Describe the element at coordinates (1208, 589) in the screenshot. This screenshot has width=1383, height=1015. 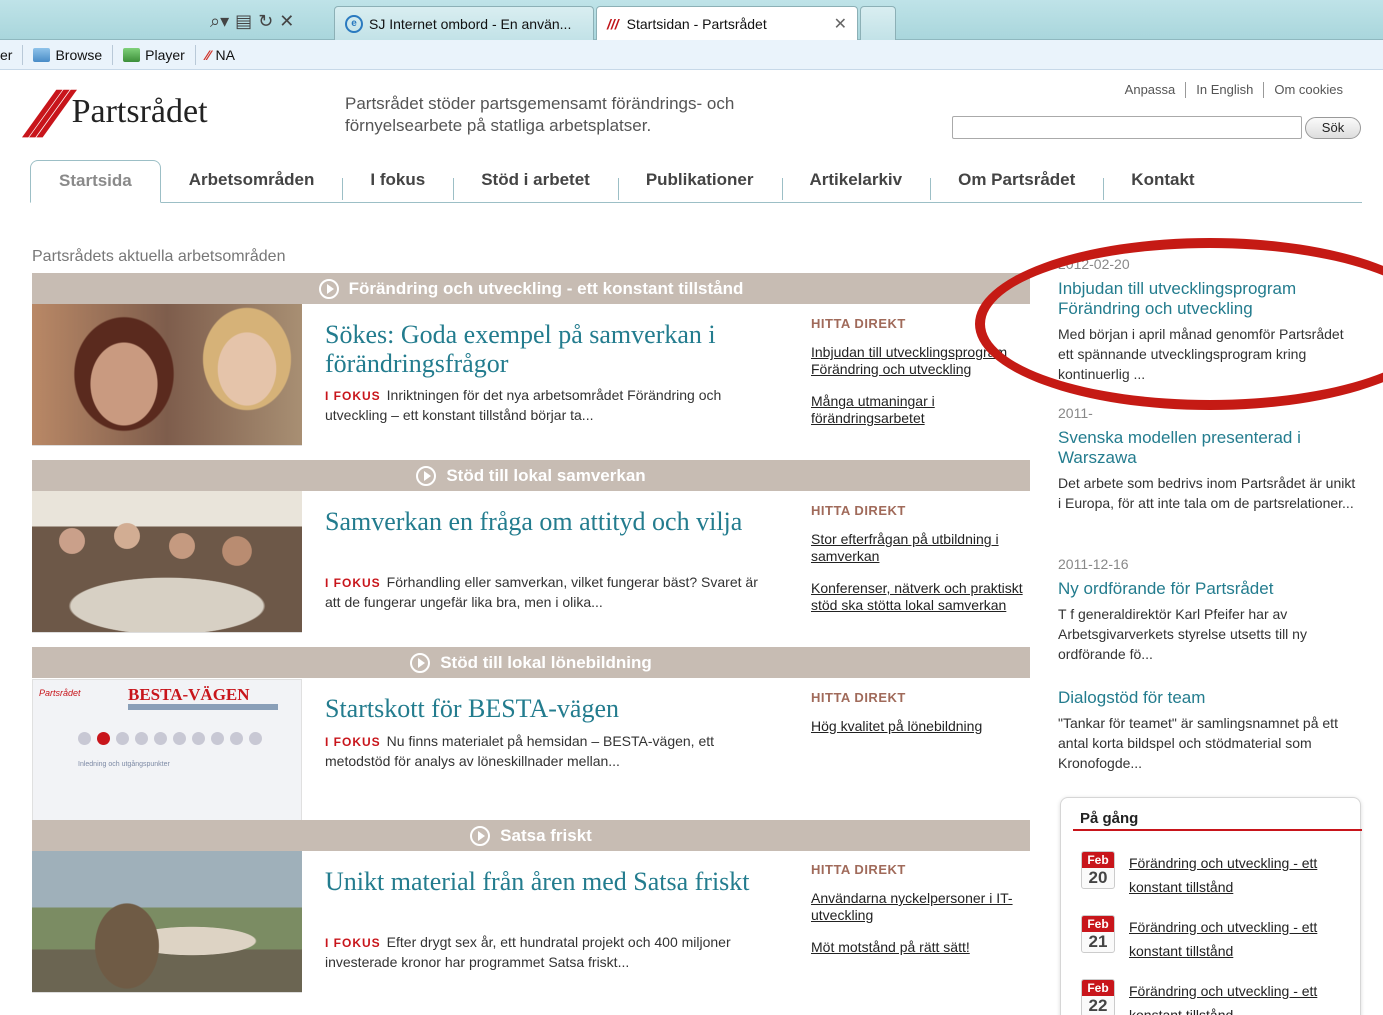
I see `news-title: Ny ordförande för Partsrådet` at that location.